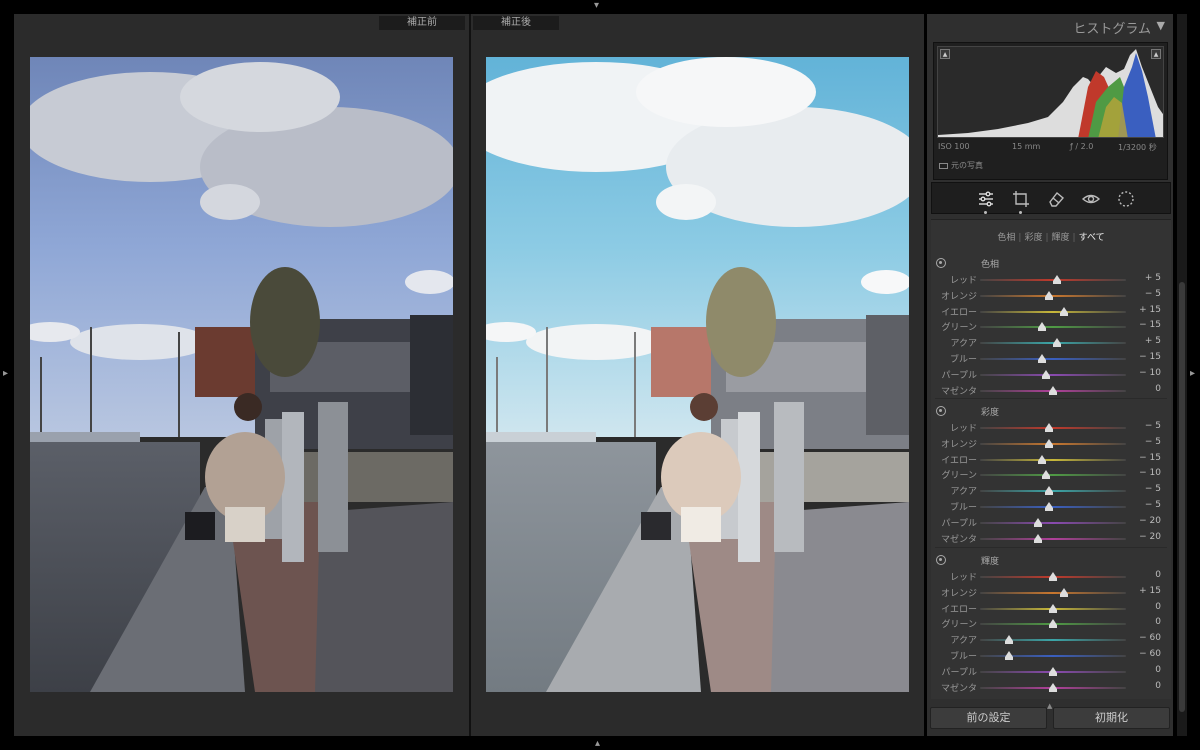 This screenshot has height=750, width=1200. I want to click on redeye-icon, so click(1091, 199).